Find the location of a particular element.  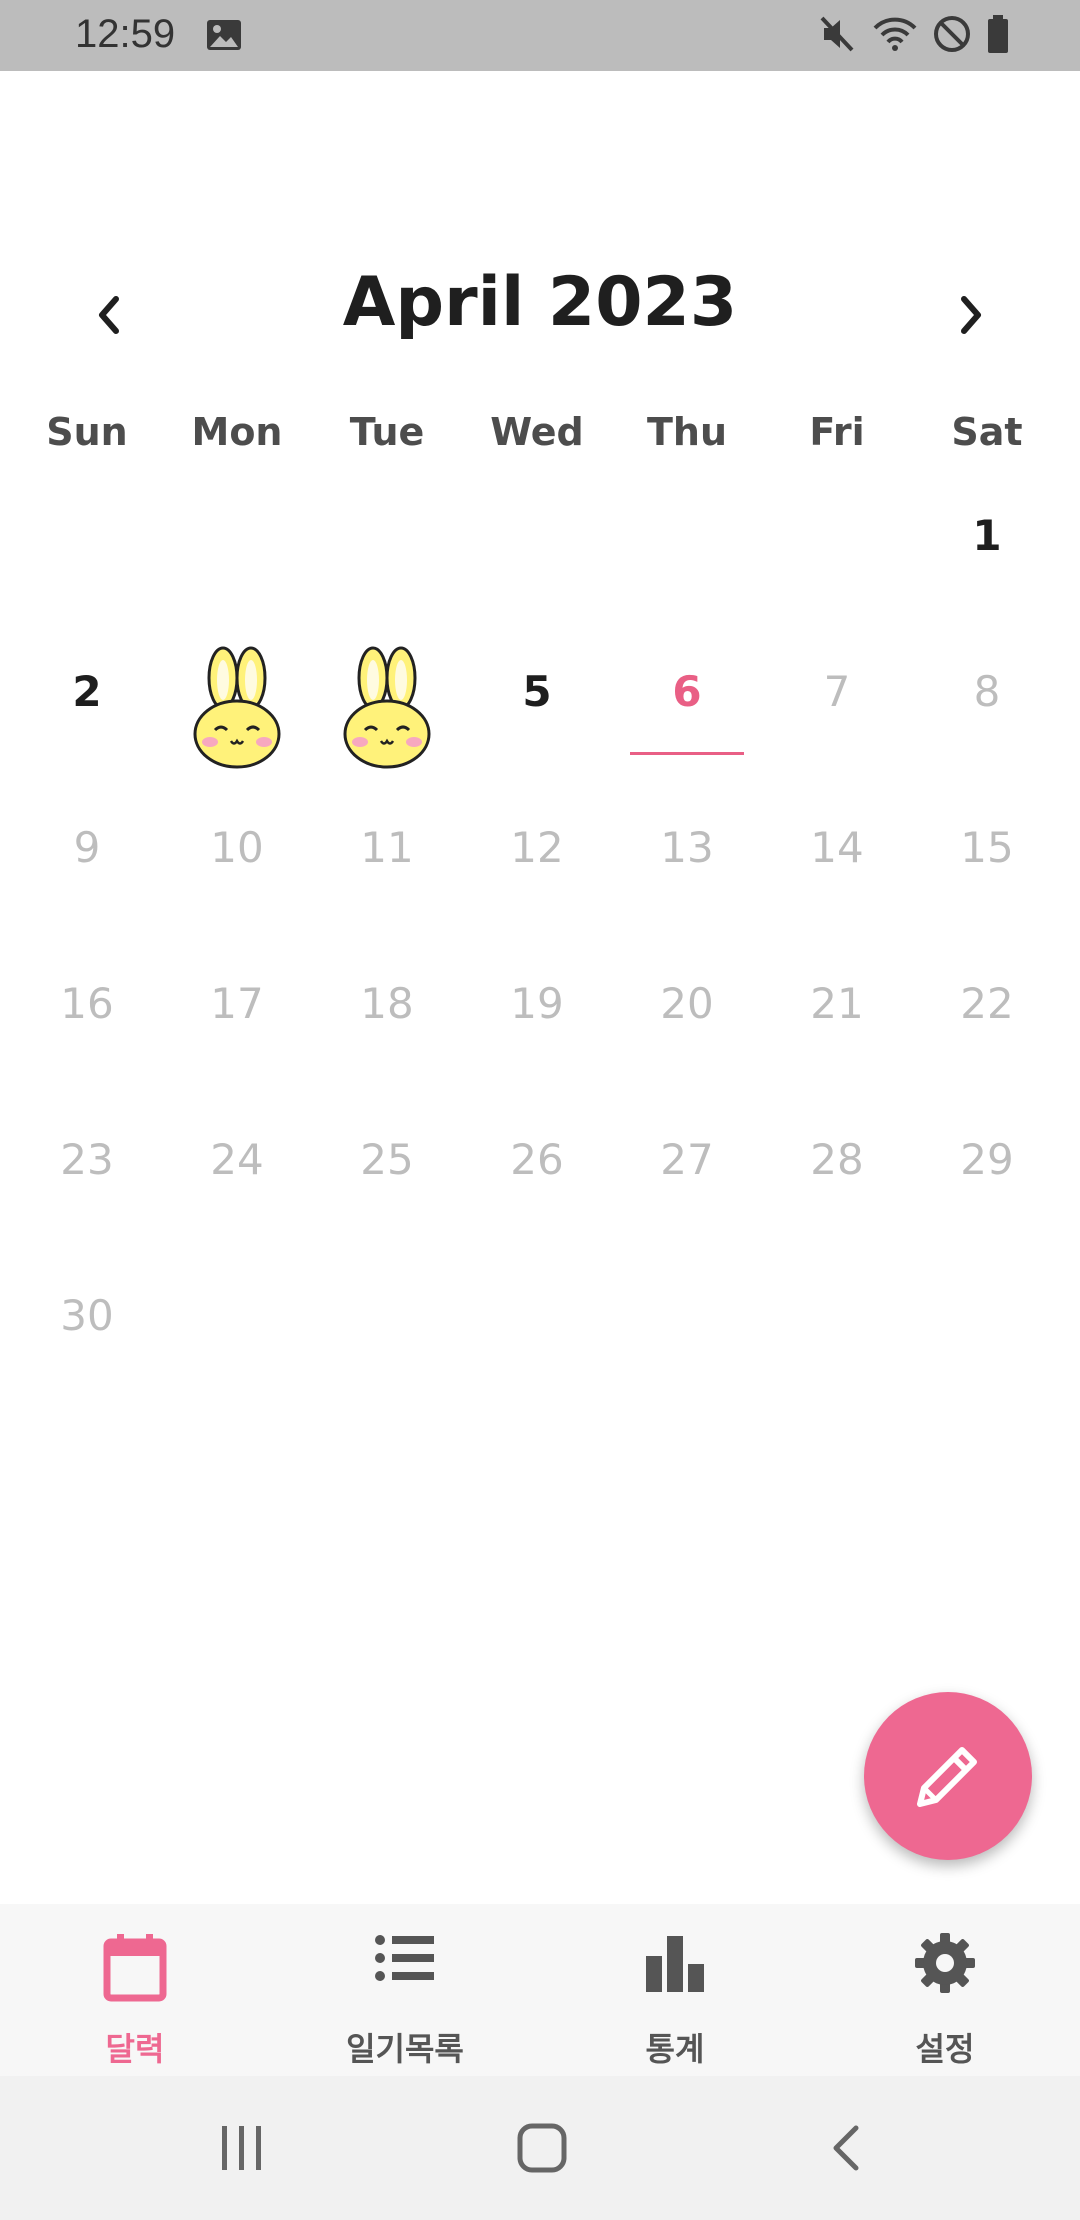

day-number: 25 is located at coordinates (387, 1159).